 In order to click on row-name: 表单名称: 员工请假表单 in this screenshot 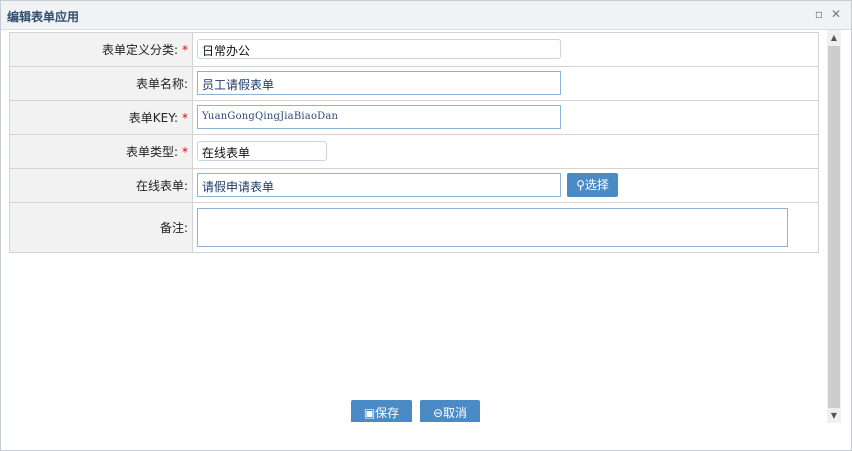, I will do `click(414, 83)`.